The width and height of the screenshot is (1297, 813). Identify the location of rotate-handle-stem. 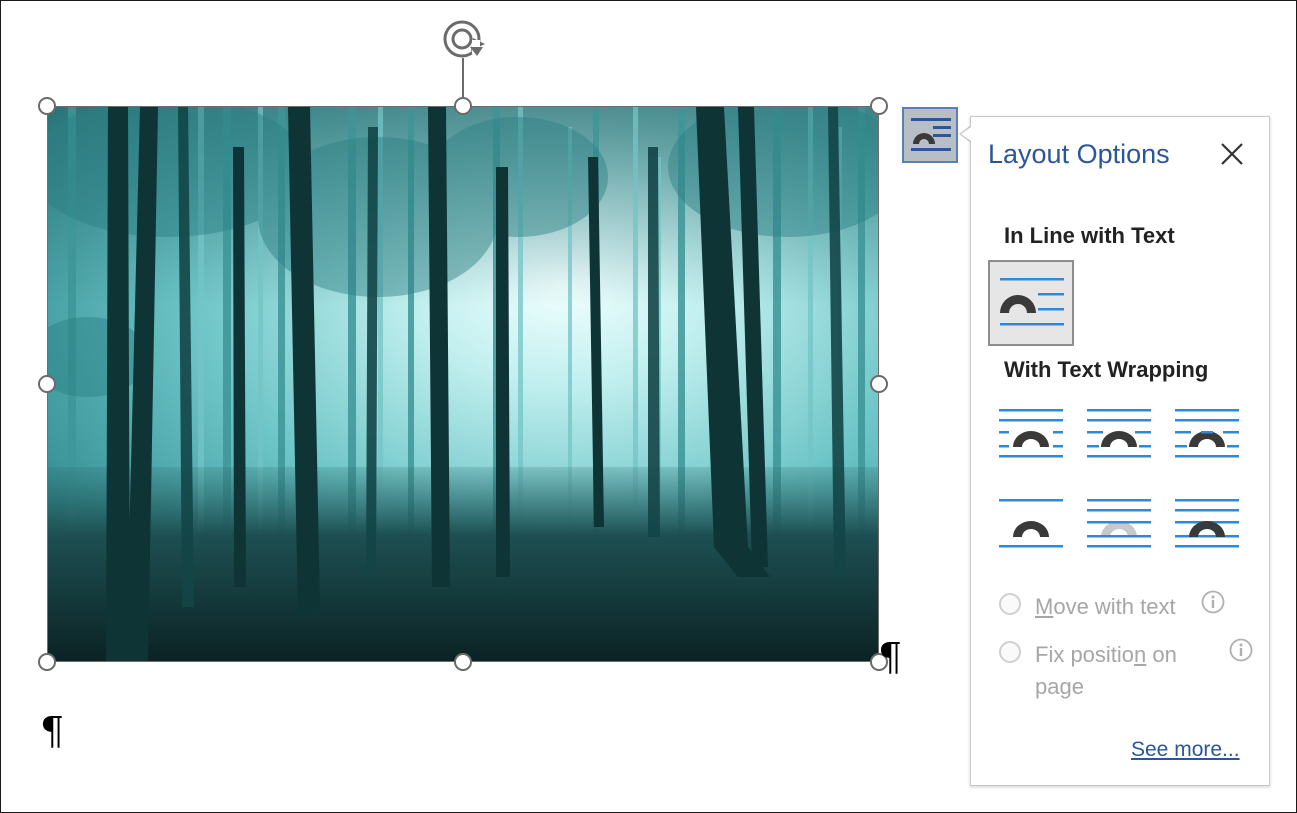
(463, 77).